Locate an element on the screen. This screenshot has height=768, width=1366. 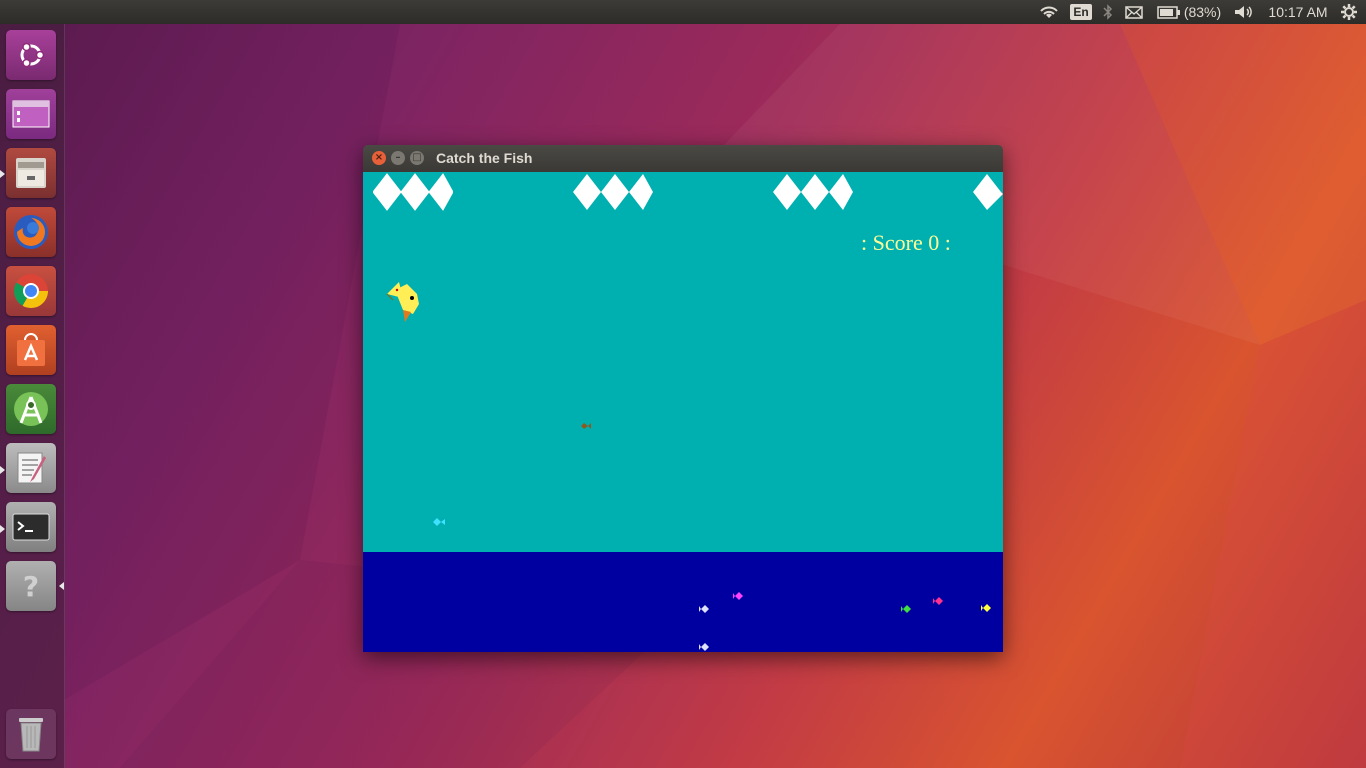
window-title: Catch the Fish is located at coordinates (484, 158).